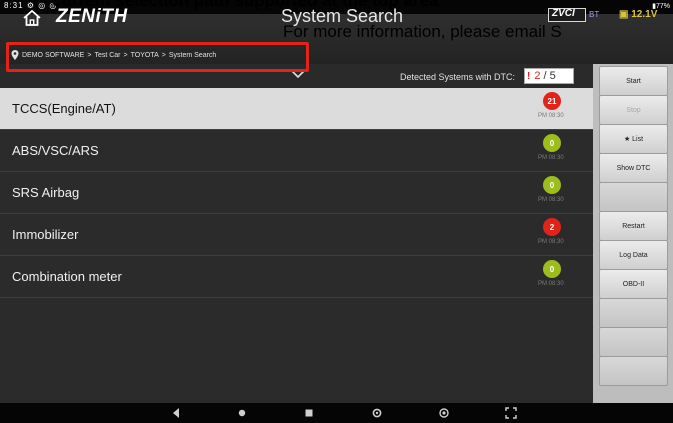 Image resolution: width=673 pixels, height=423 pixels. What do you see at coordinates (644, 14) in the screenshot?
I see `voltage-value: 12.1V` at bounding box center [644, 14].